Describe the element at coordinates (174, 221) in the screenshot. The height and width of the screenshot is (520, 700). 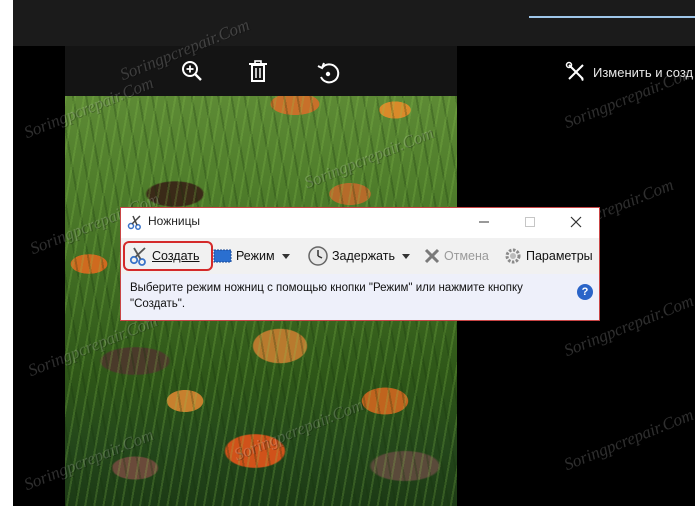
I see `window-title: Ножницы` at that location.